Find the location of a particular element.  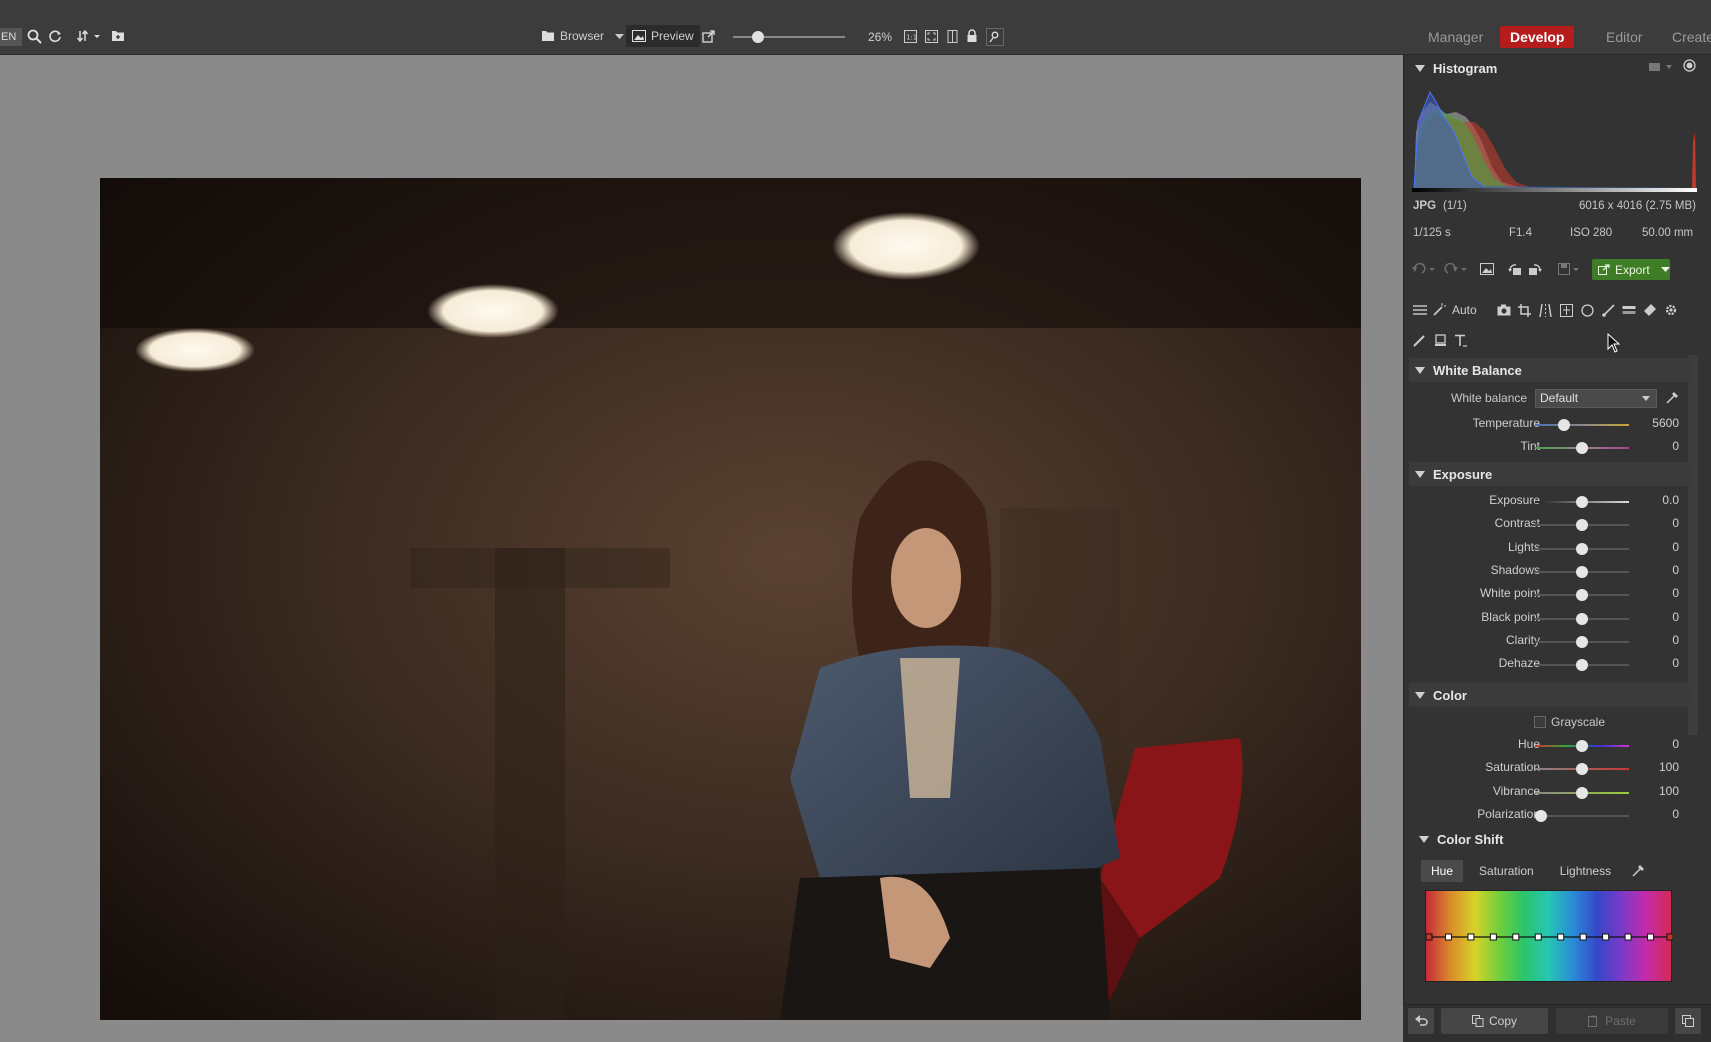

eraser-icon is located at coordinates (1649, 311).